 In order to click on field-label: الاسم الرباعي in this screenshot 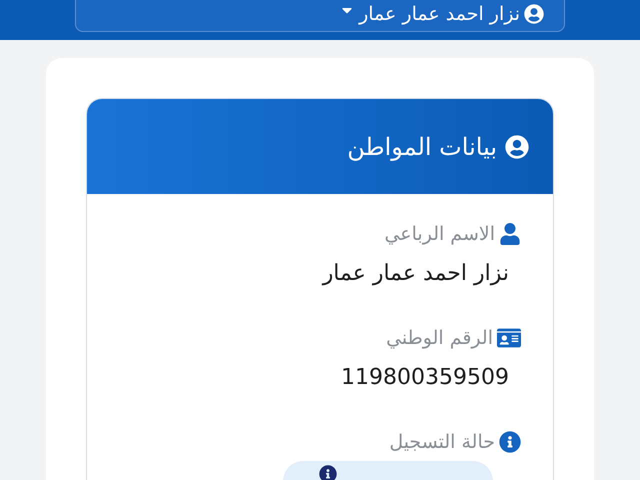, I will do `click(439, 234)`.